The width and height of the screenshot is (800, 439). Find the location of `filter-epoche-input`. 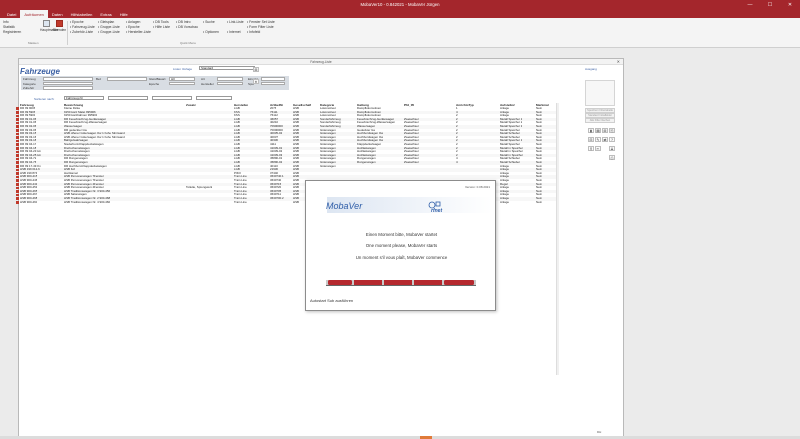

filter-epoche-input is located at coordinates (182, 83).